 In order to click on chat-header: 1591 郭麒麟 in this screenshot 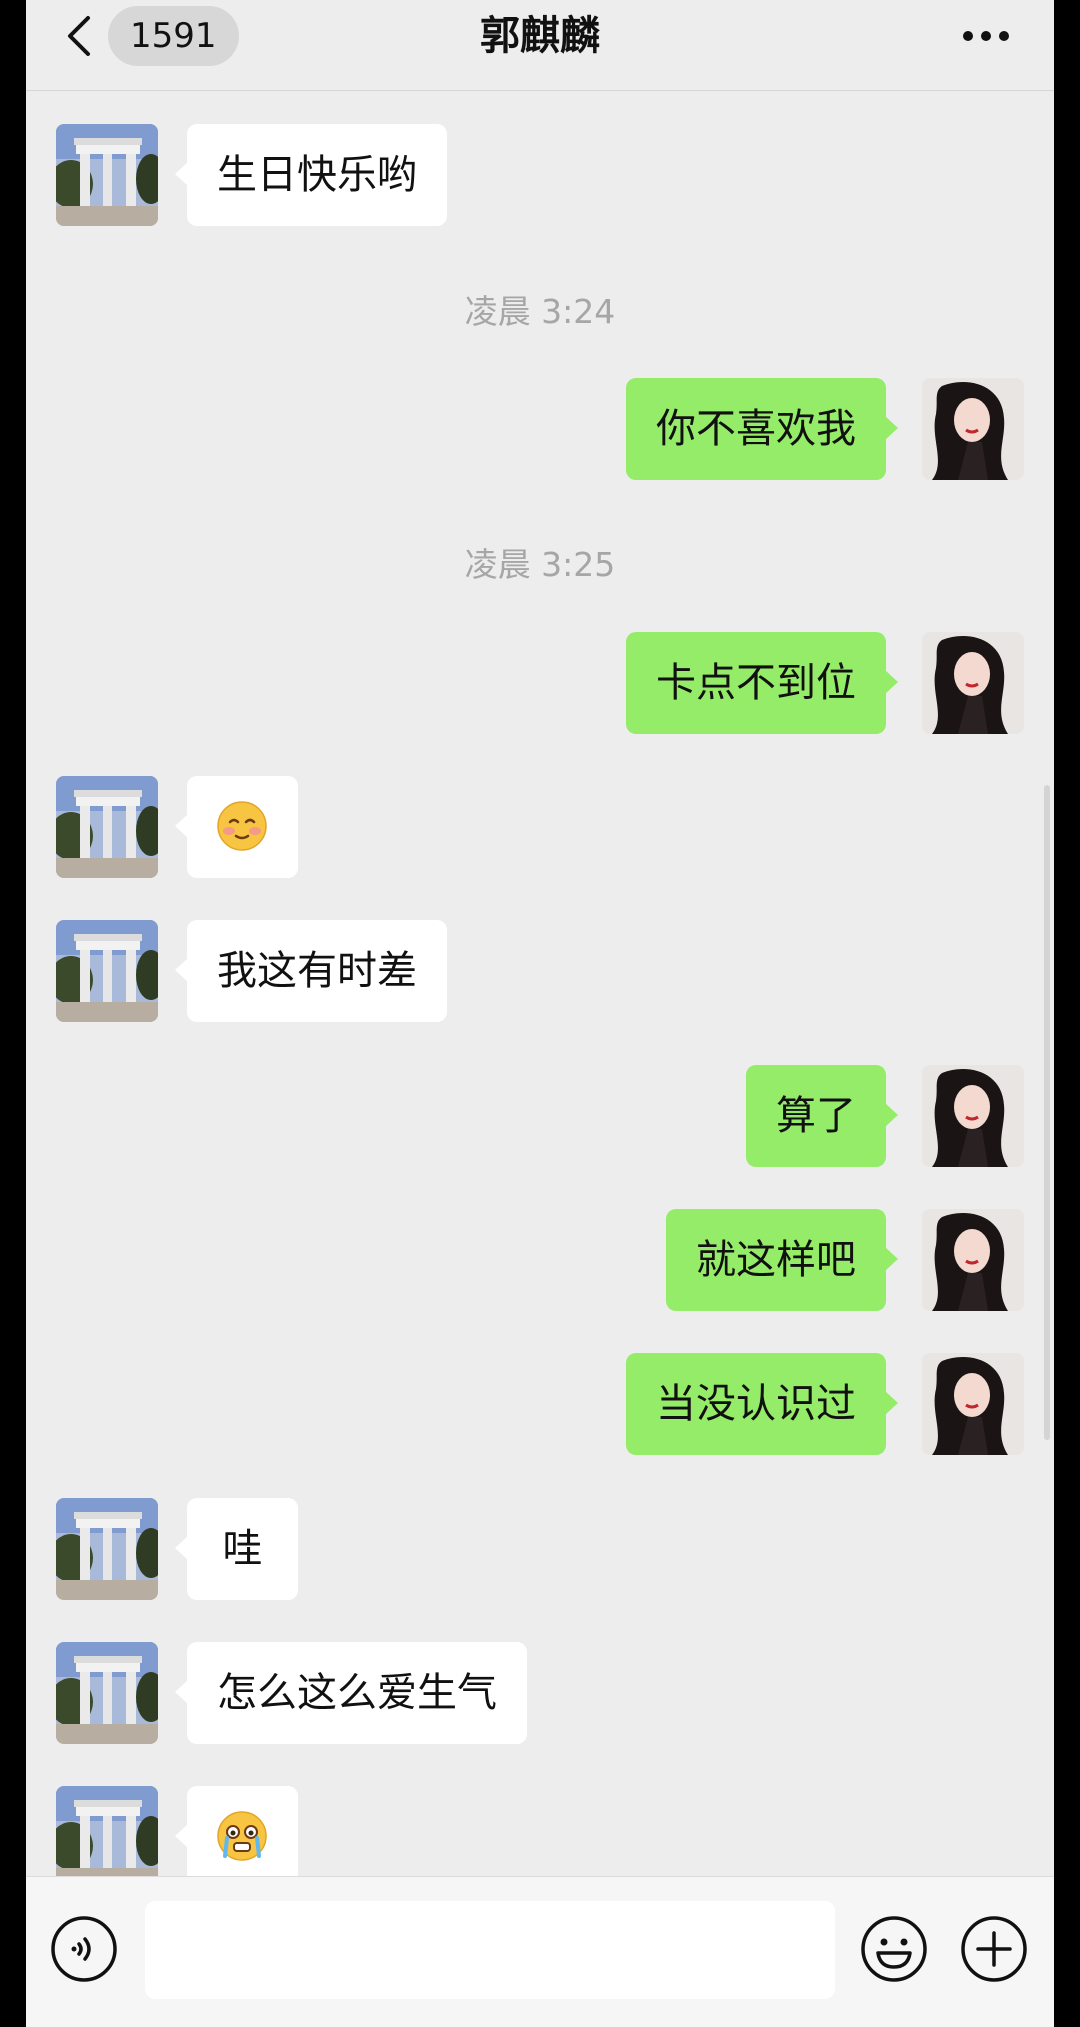, I will do `click(540, 45)`.